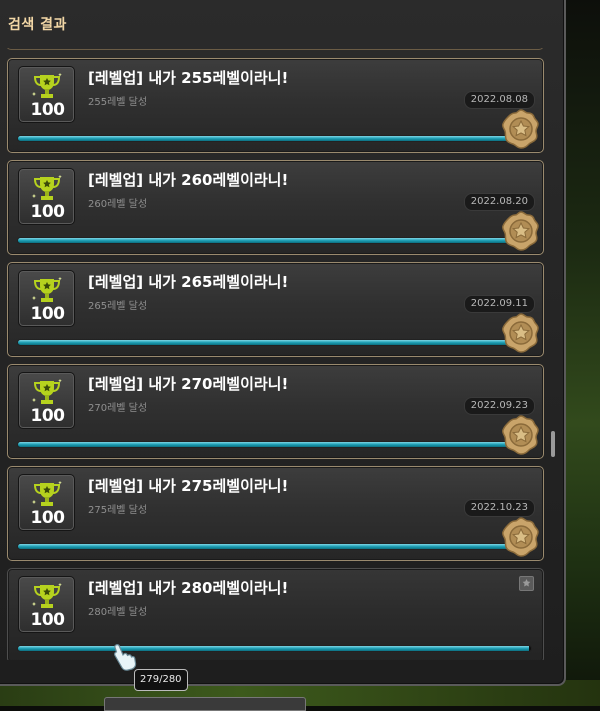 Image resolution: width=600 pixels, height=711 pixels. What do you see at coordinates (118, 408) in the screenshot?
I see `achievement-subtitle: 270레벨 달성` at bounding box center [118, 408].